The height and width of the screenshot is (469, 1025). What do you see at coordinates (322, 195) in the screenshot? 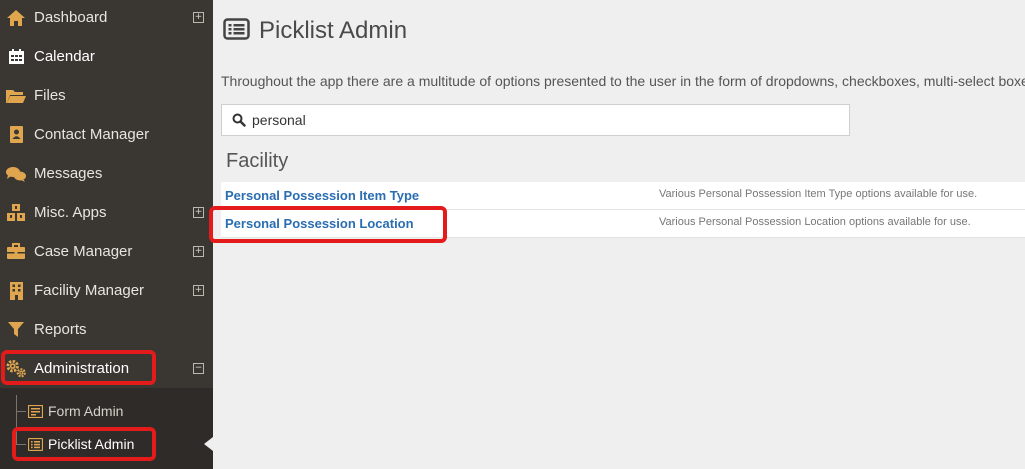
I see `picklist-link: Personal Possession Item Type` at bounding box center [322, 195].